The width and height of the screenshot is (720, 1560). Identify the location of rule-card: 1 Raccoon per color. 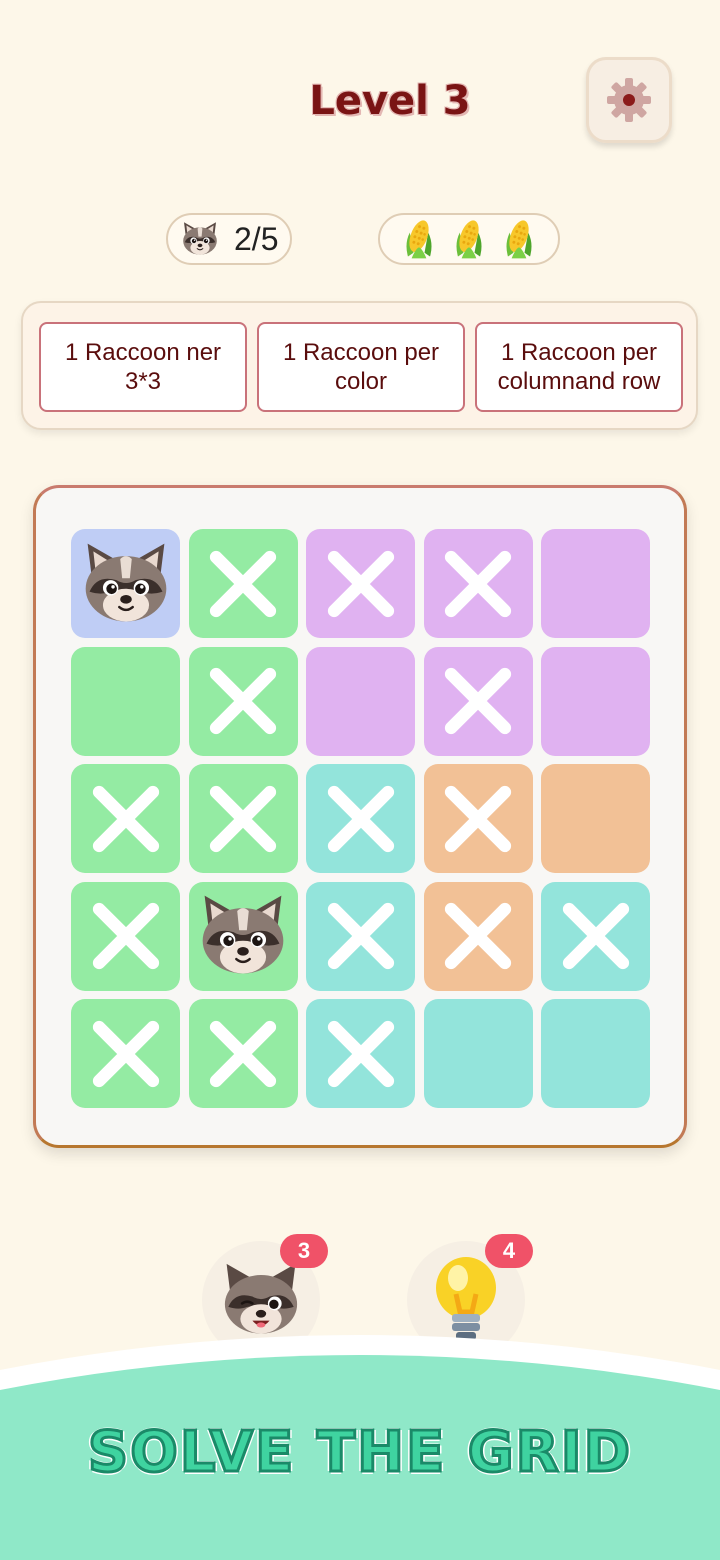
(361, 367).